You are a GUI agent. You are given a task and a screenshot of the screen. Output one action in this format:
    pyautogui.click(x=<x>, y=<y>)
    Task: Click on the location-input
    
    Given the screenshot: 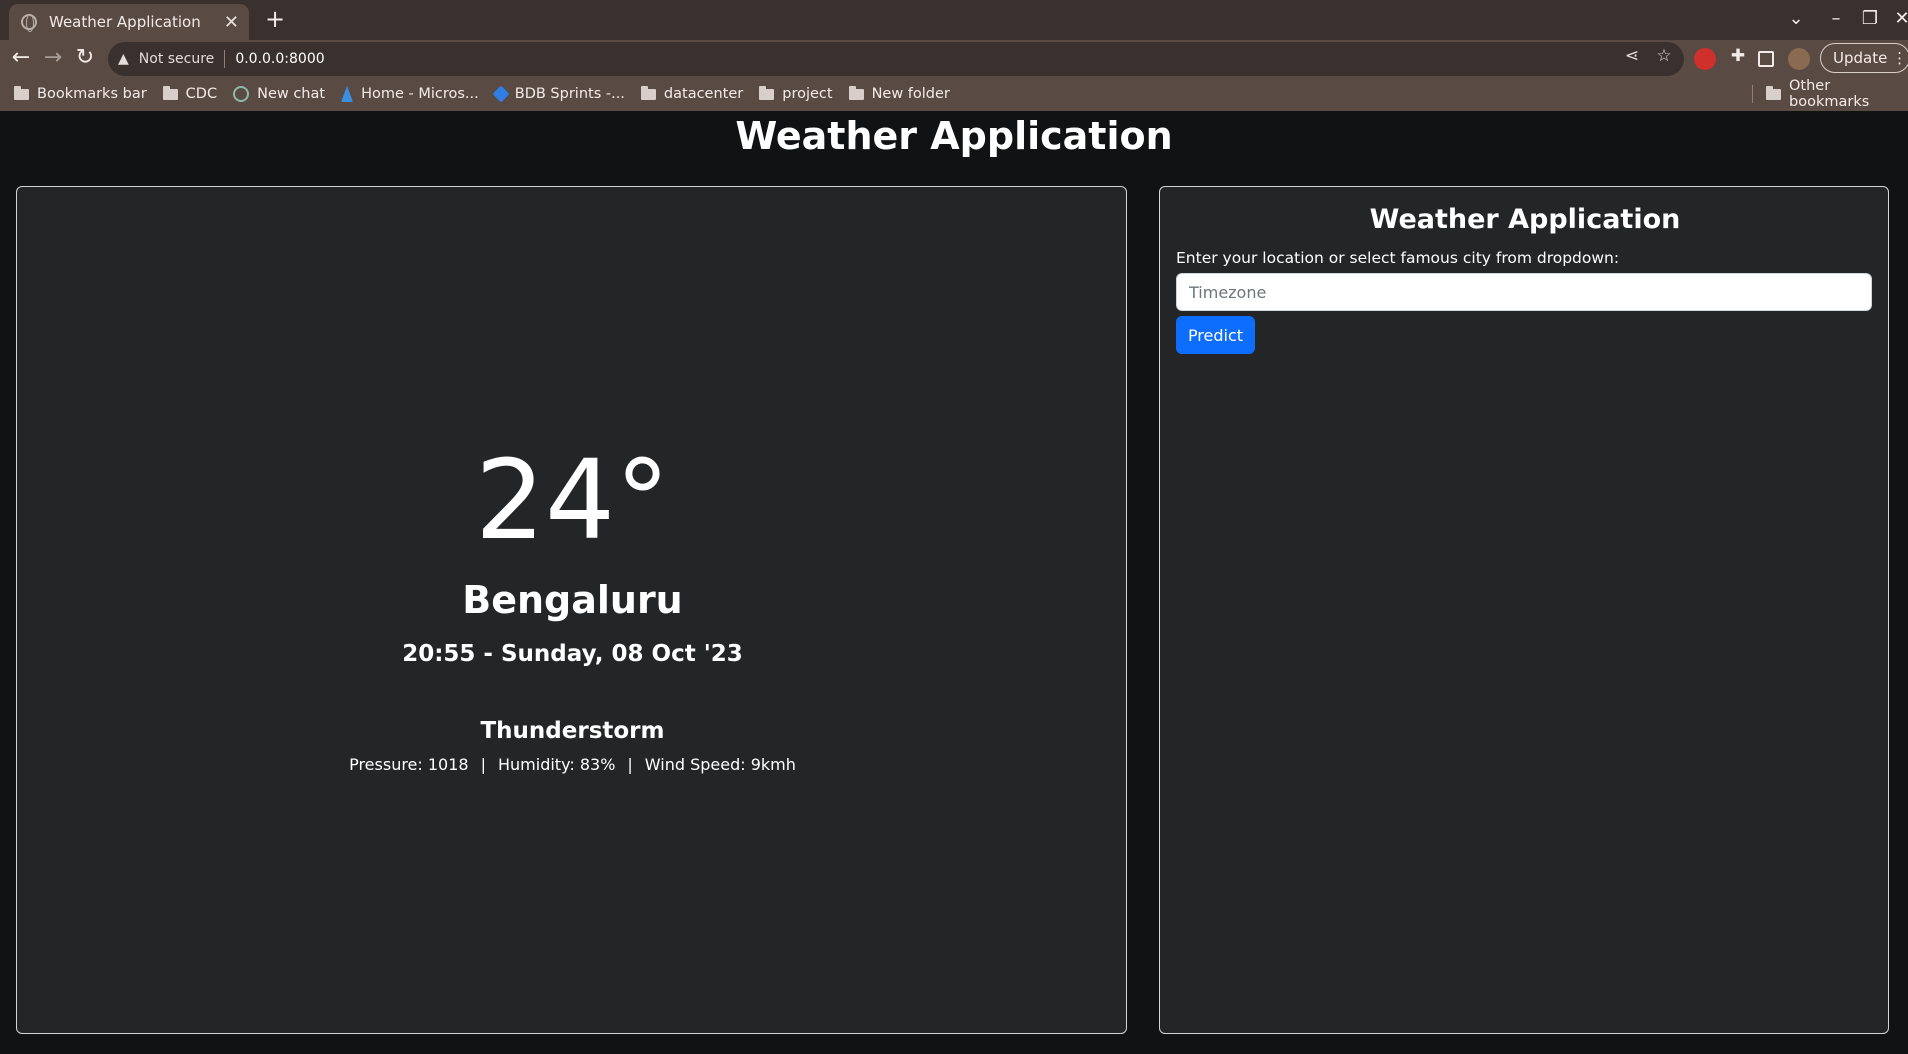 What is the action you would take?
    pyautogui.click(x=1524, y=292)
    